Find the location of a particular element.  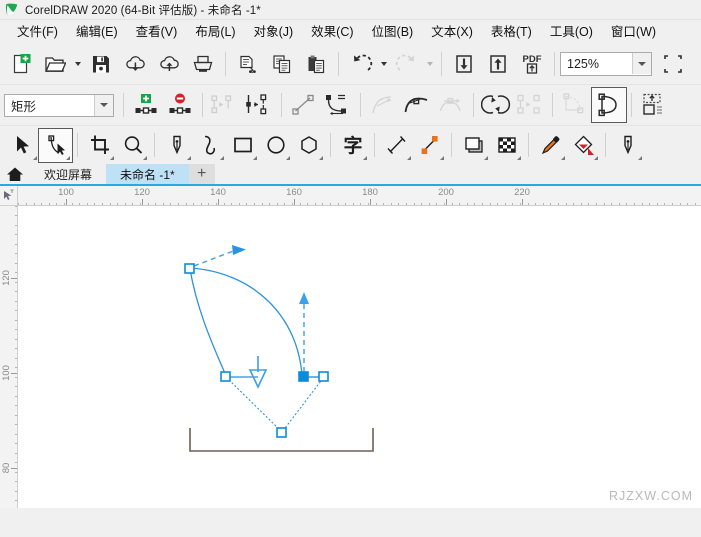

menu-window: 窗口(W) is located at coordinates (633, 32).